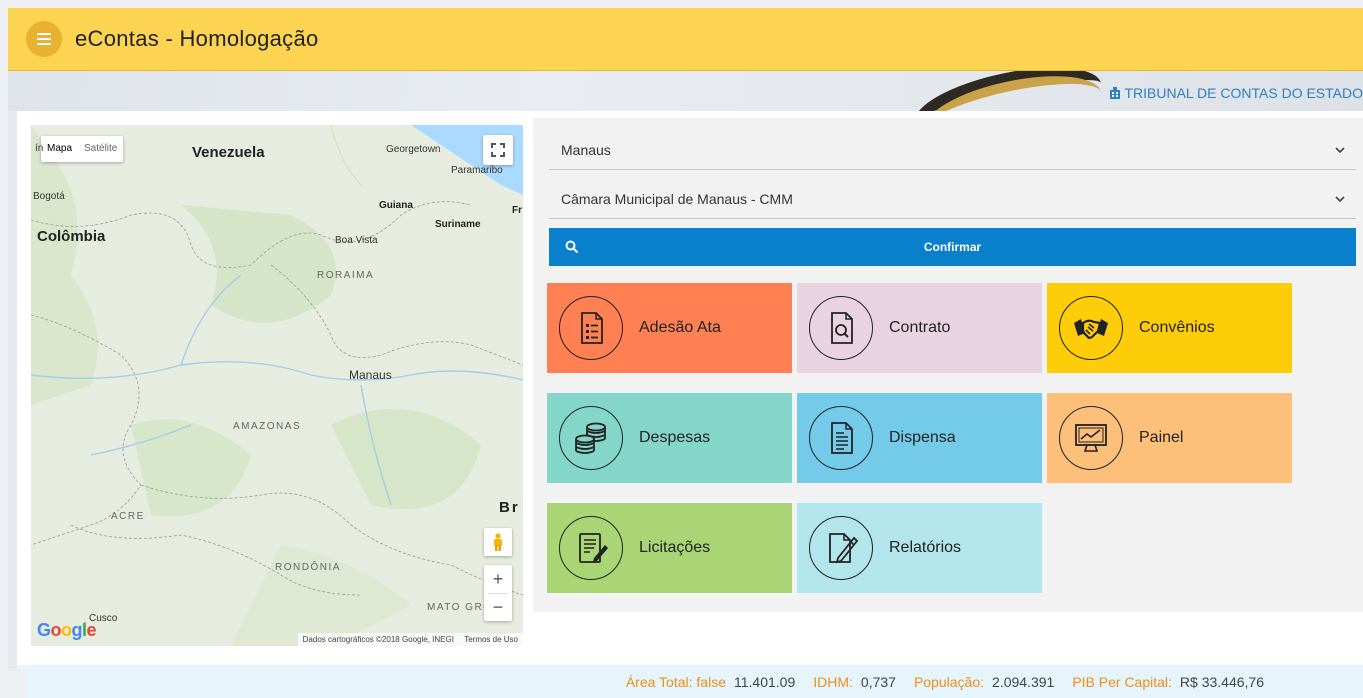 The width and height of the screenshot is (1363, 698). I want to click on handshake-icon, so click(1091, 329).